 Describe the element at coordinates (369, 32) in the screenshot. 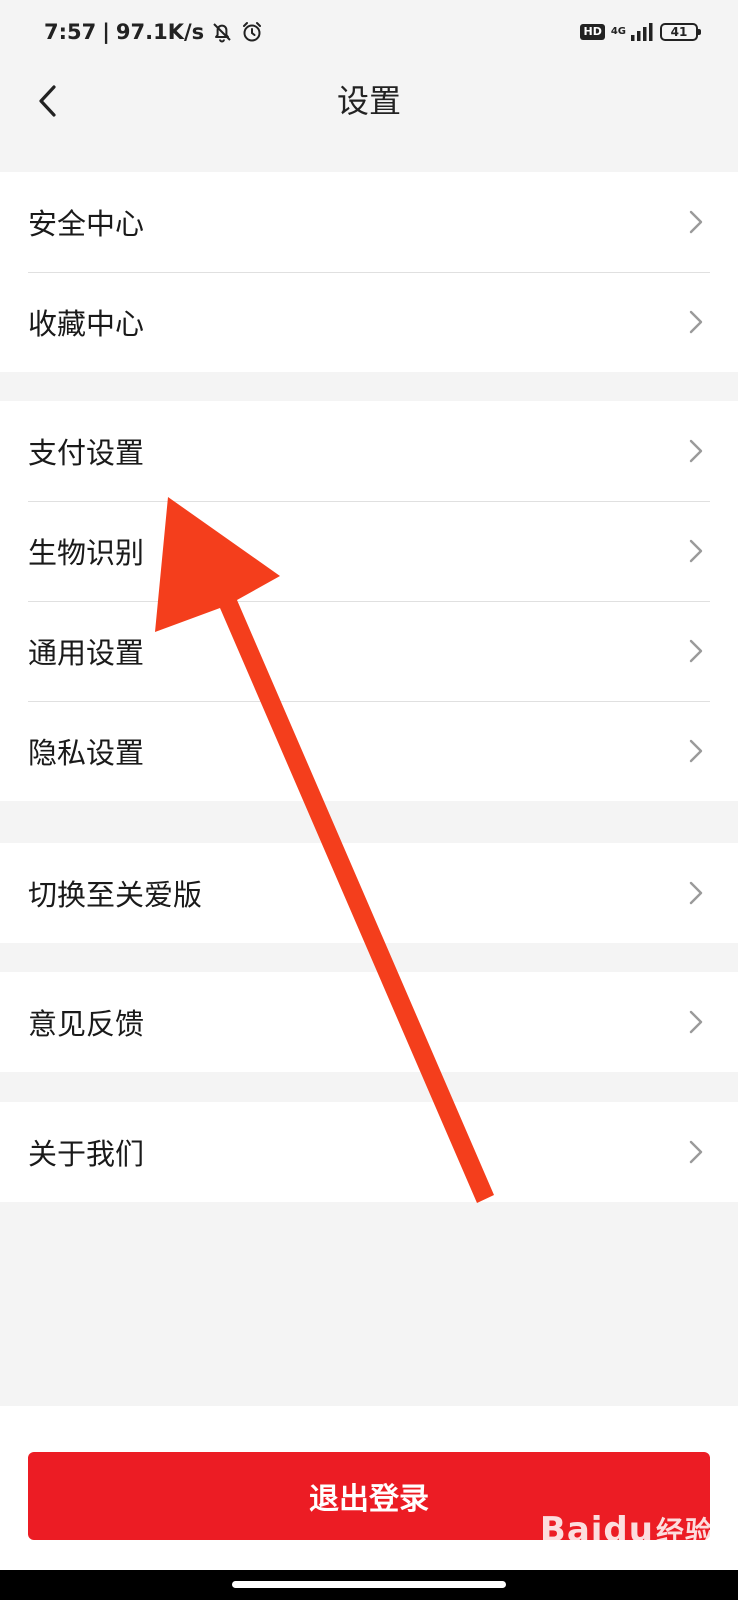

I see `status-bar: 7:57 | 97.1K/s HD 4G 41` at that location.